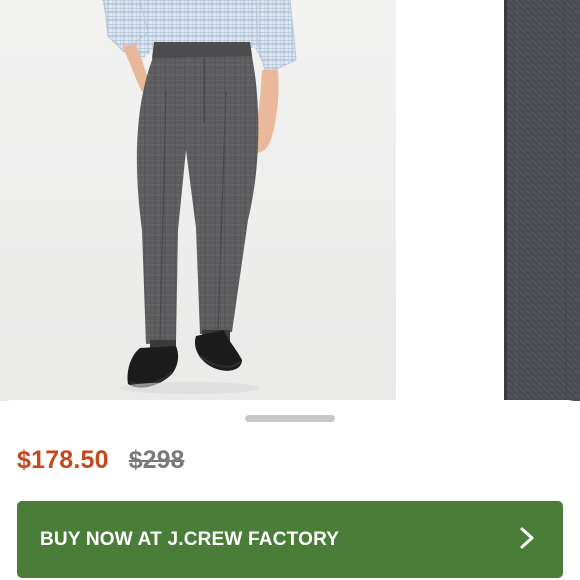  I want to click on chevron-right-icon, so click(527, 539).